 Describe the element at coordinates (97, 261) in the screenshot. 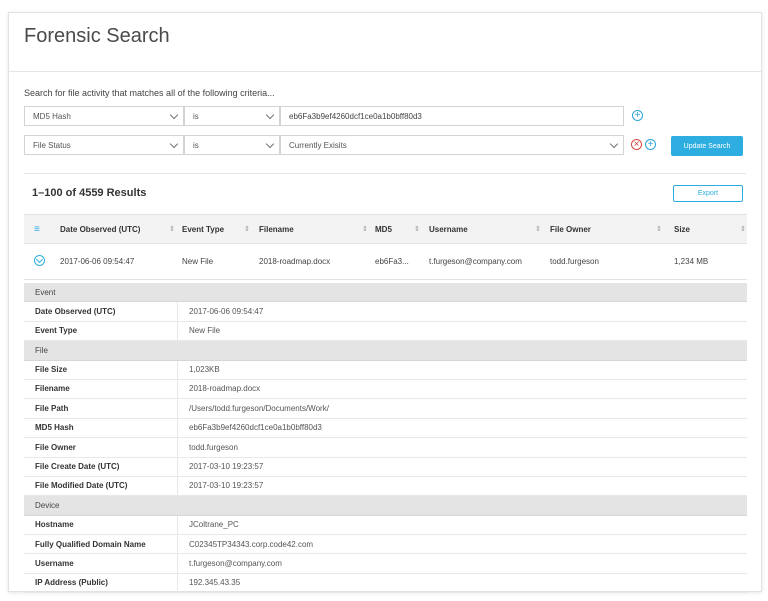

I see `cell-date-observed: 2017-06-06 09:54:47` at that location.